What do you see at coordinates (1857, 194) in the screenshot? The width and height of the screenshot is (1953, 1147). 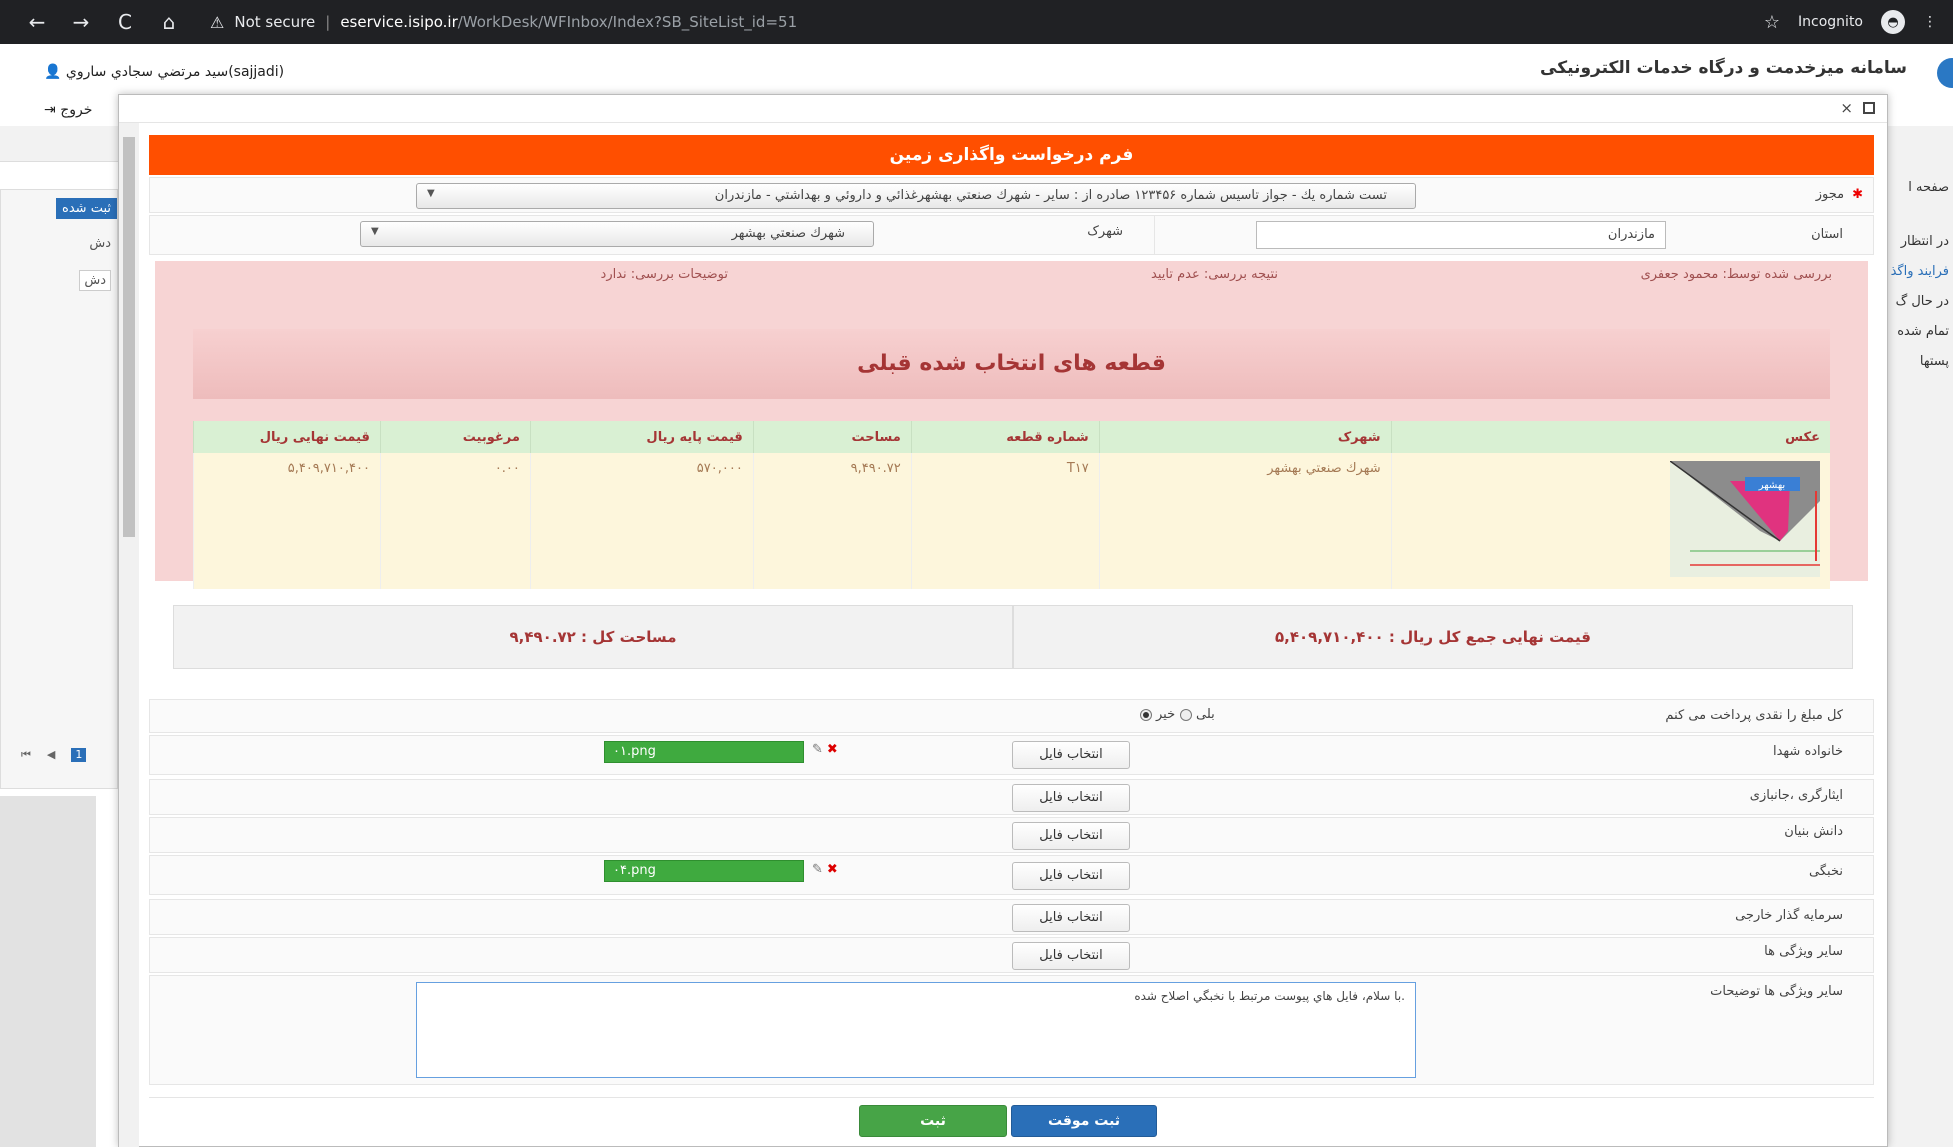 I see `required-asterisk: ✱` at bounding box center [1857, 194].